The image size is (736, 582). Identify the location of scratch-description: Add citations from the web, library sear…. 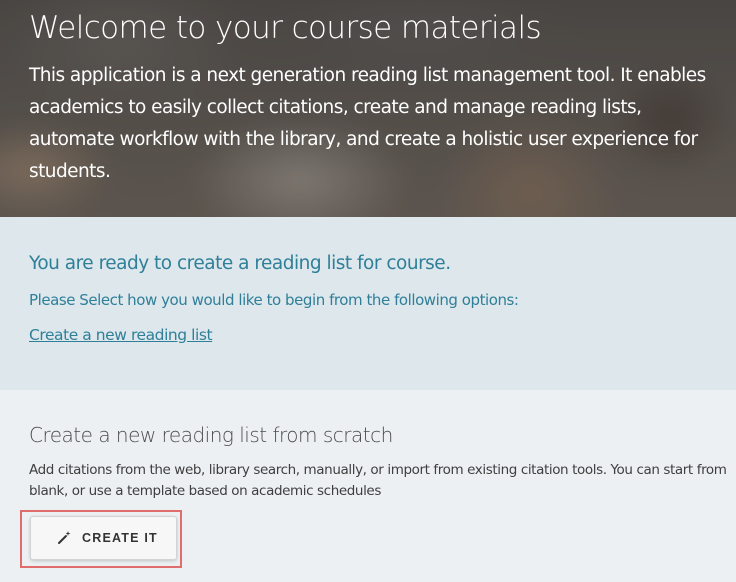
(378, 480).